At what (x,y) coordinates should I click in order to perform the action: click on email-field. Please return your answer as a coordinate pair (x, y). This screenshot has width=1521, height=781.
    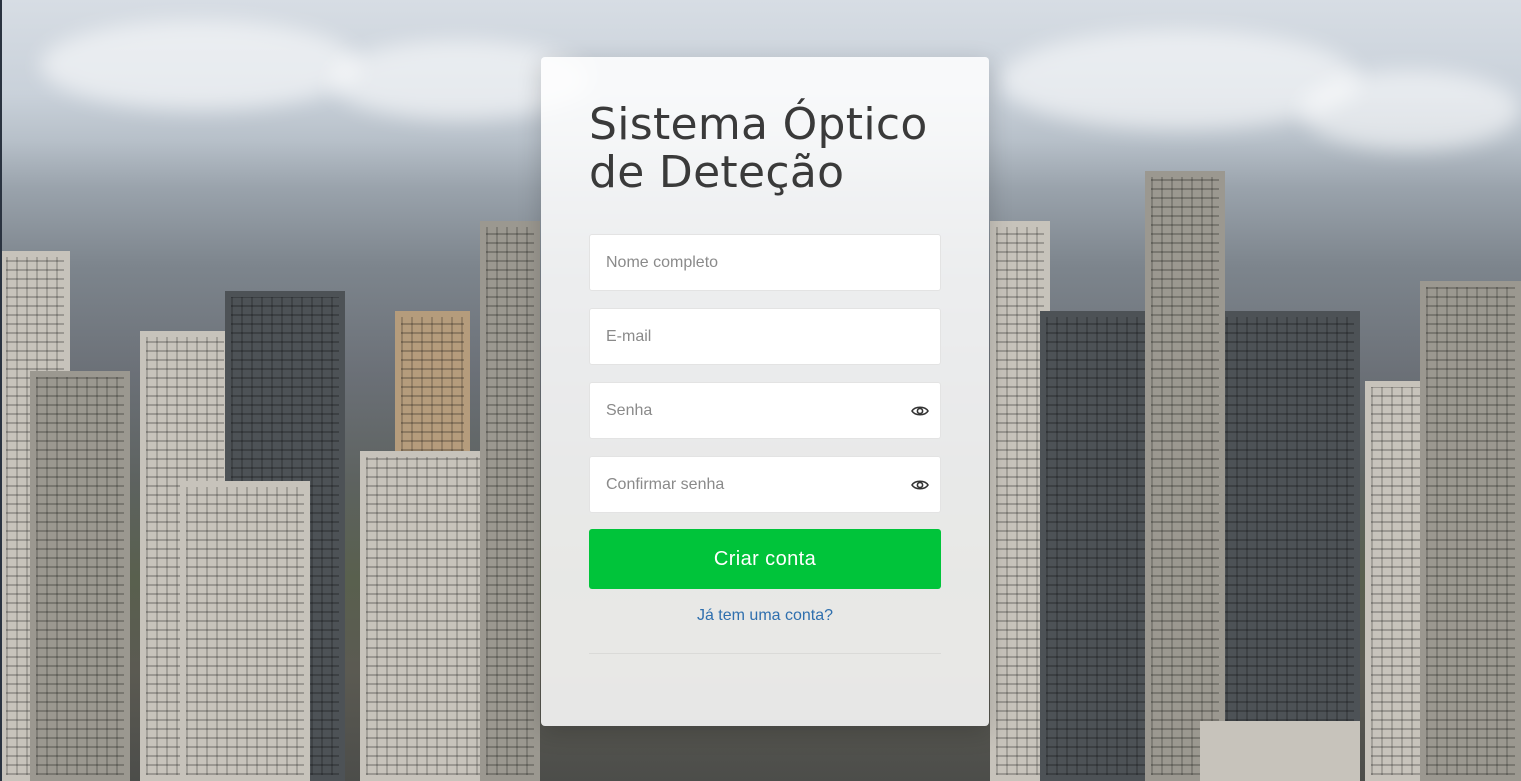
    Looking at the image, I should click on (765, 336).